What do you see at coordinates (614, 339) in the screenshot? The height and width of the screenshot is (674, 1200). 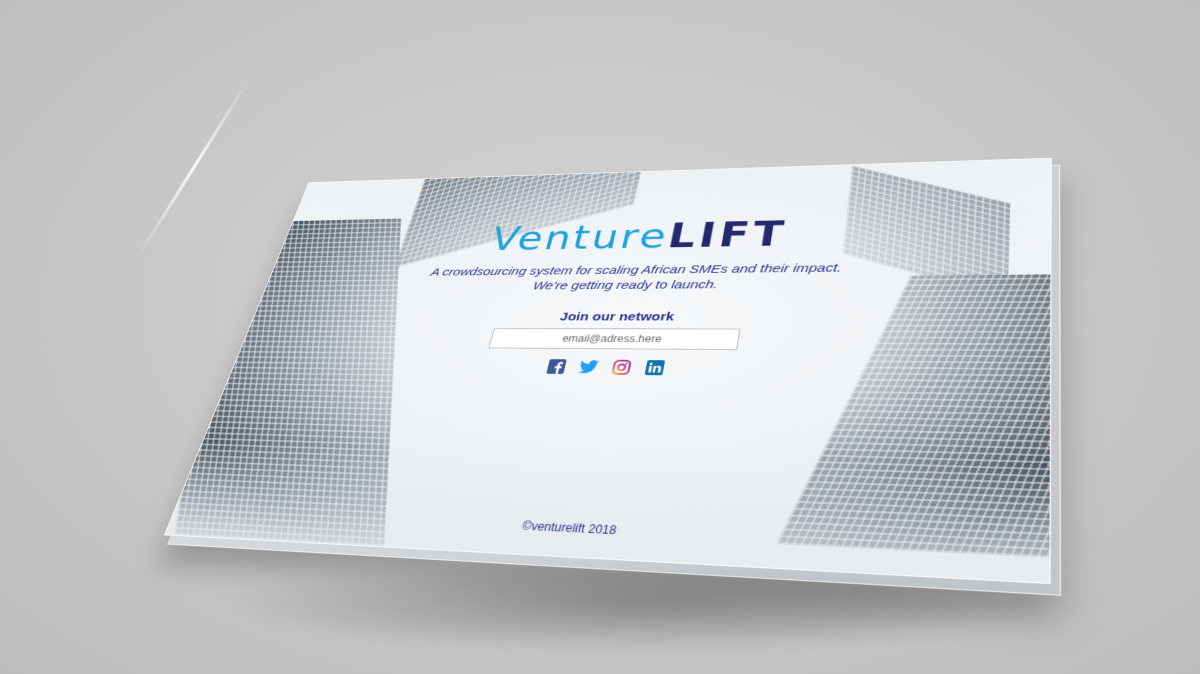 I see `email-input` at bounding box center [614, 339].